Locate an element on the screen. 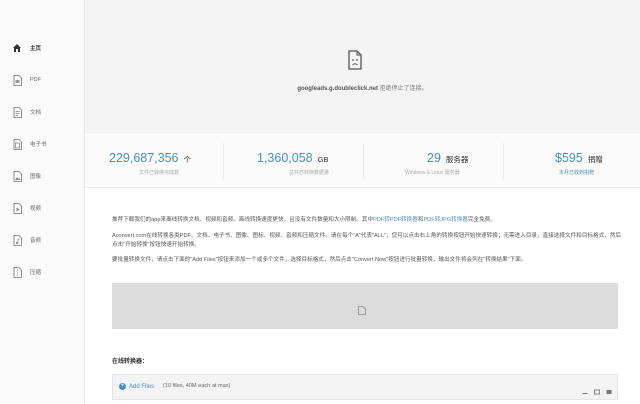  sidebar-item-ebook: 电子书 is located at coordinates (42, 144).